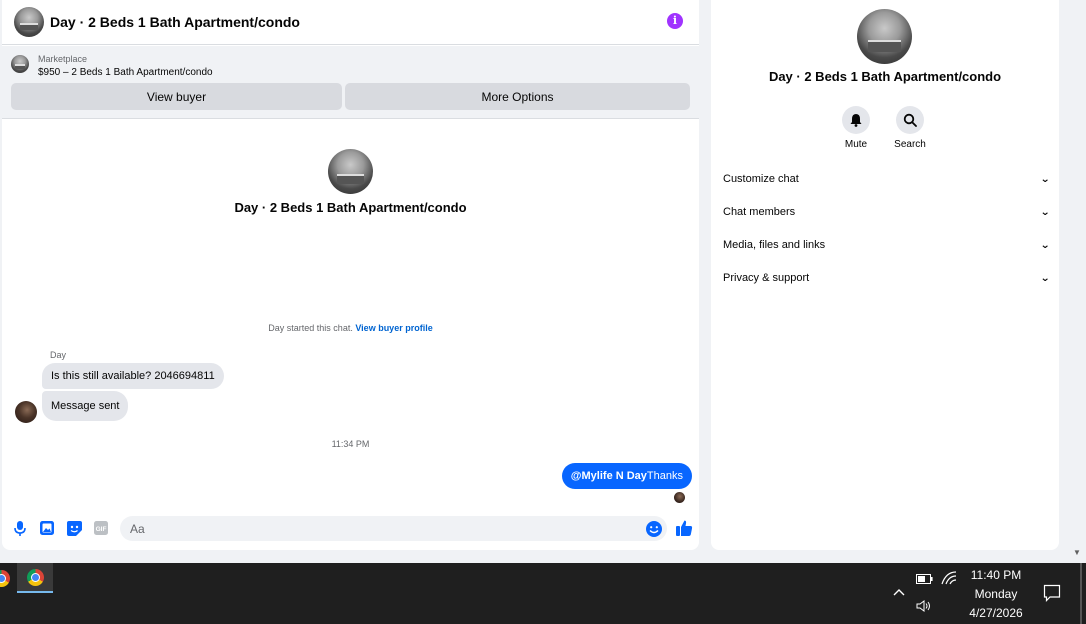 This screenshot has width=1086, height=624. What do you see at coordinates (543, 593) in the screenshot?
I see `taskbar: 11:40 PM Monday 4/27/2026` at bounding box center [543, 593].